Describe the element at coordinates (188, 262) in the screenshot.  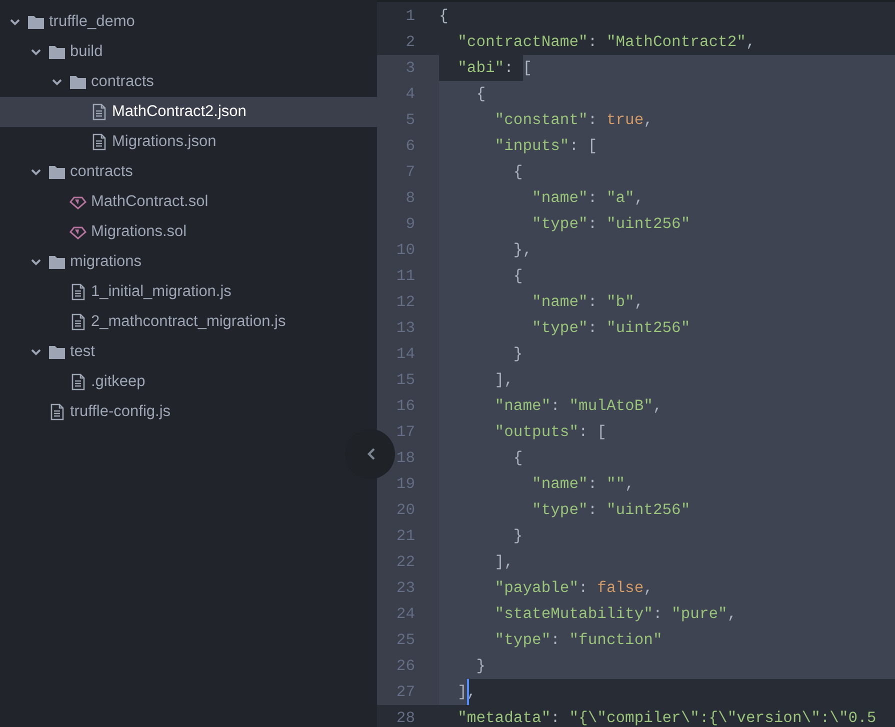
I see `tree-item: migrations` at that location.